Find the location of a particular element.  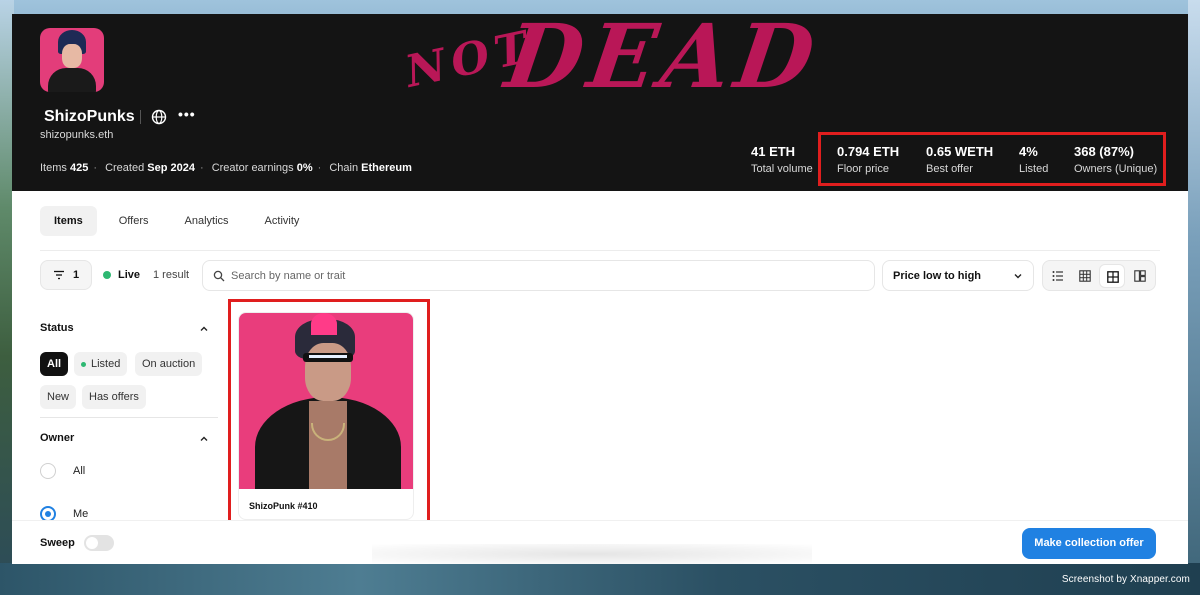

more-options-icon: ••• is located at coordinates (187, 114).